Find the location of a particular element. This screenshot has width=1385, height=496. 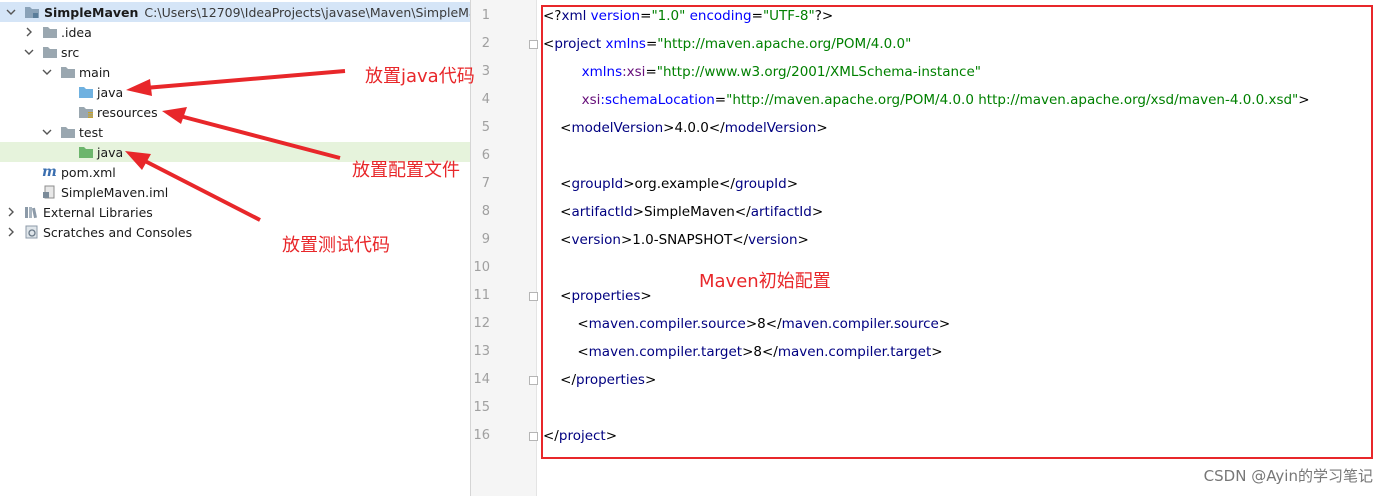

folder-icon is located at coordinates (50, 52).